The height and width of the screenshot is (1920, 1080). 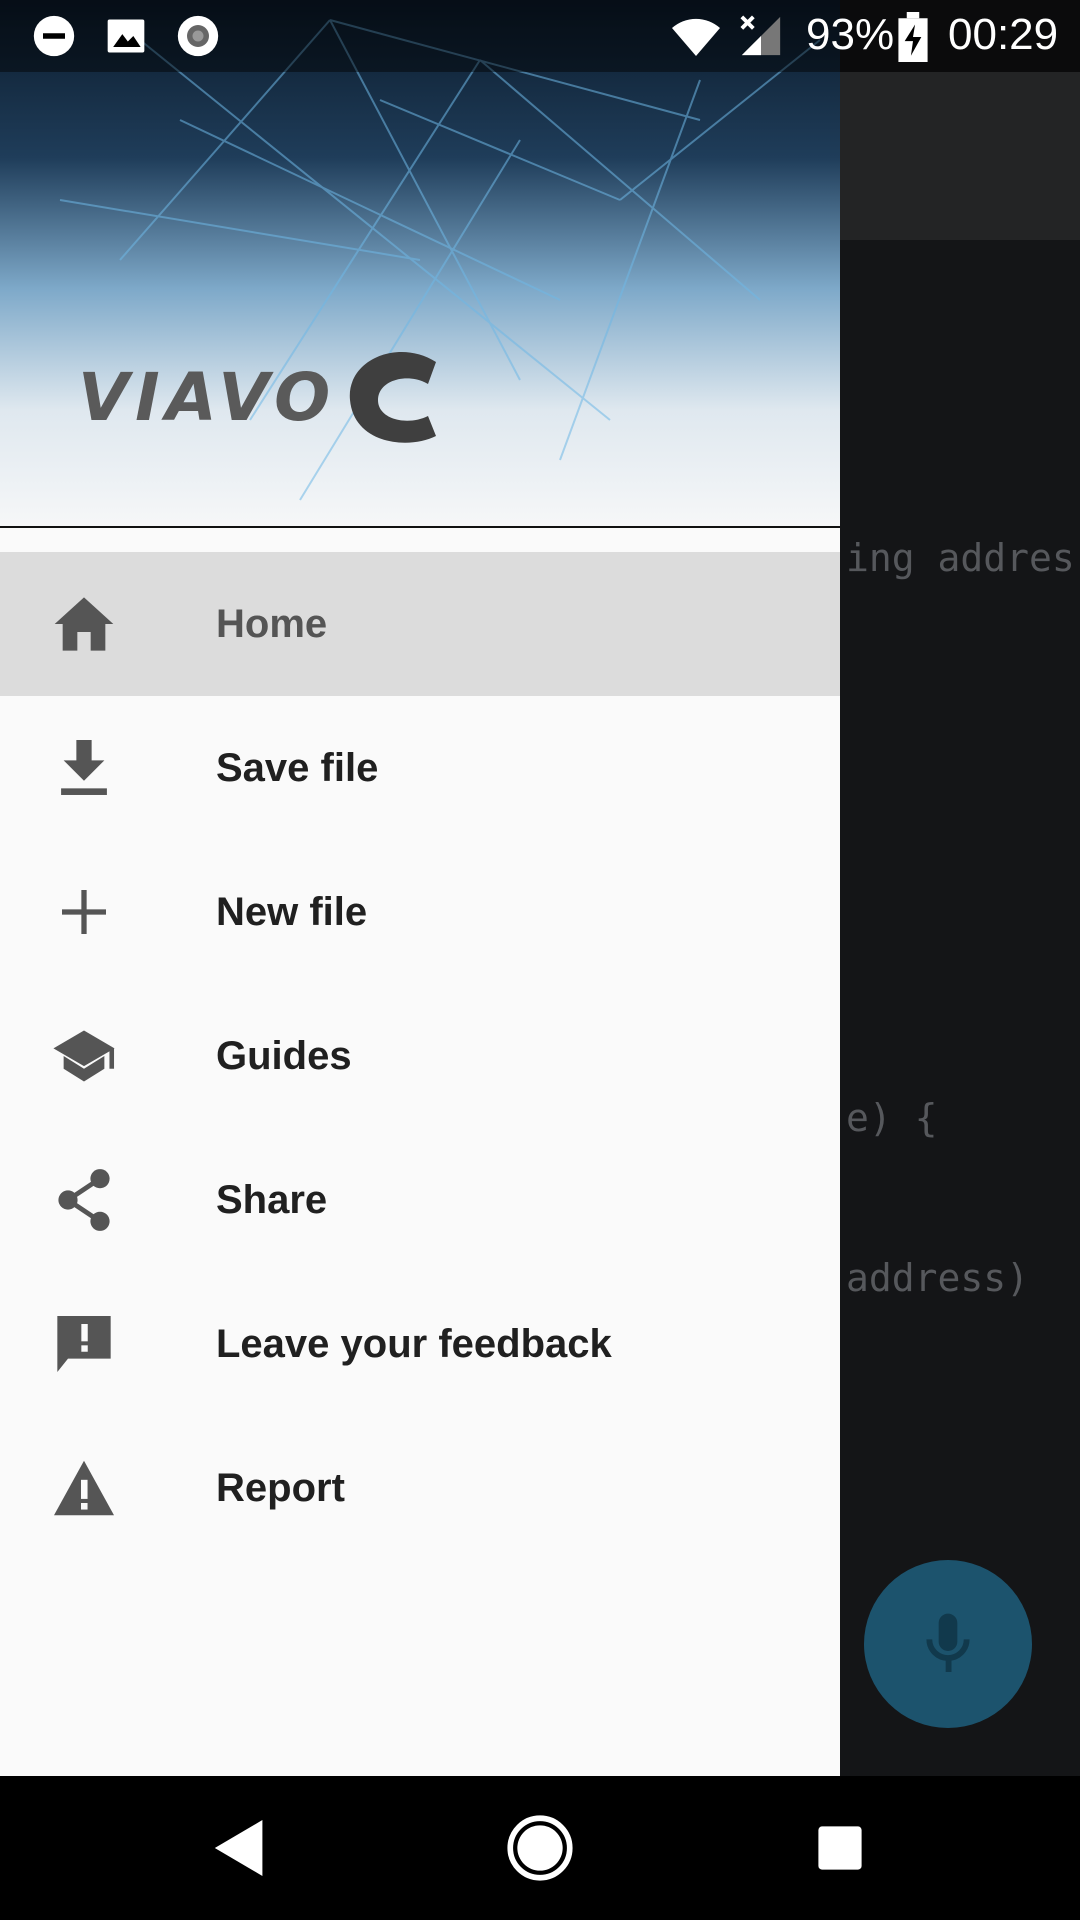 What do you see at coordinates (420, 1488) in the screenshot?
I see `menu-item-report: Report` at bounding box center [420, 1488].